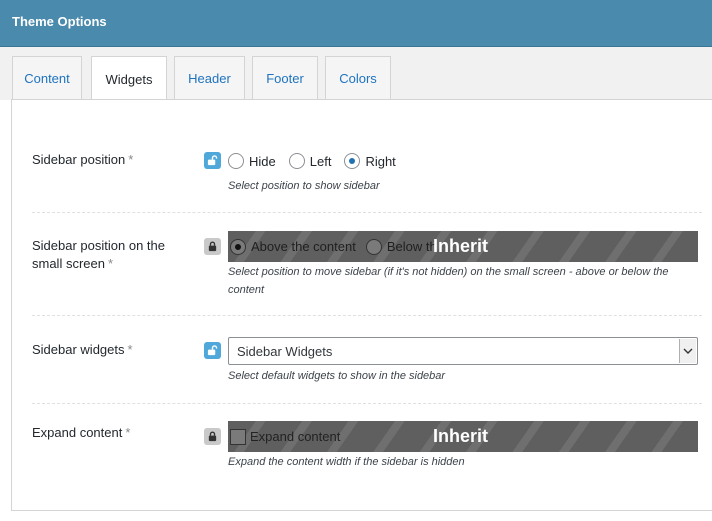 This screenshot has height=521, width=712. What do you see at coordinates (78, 349) in the screenshot?
I see `label-text: Sidebar widgets` at bounding box center [78, 349].